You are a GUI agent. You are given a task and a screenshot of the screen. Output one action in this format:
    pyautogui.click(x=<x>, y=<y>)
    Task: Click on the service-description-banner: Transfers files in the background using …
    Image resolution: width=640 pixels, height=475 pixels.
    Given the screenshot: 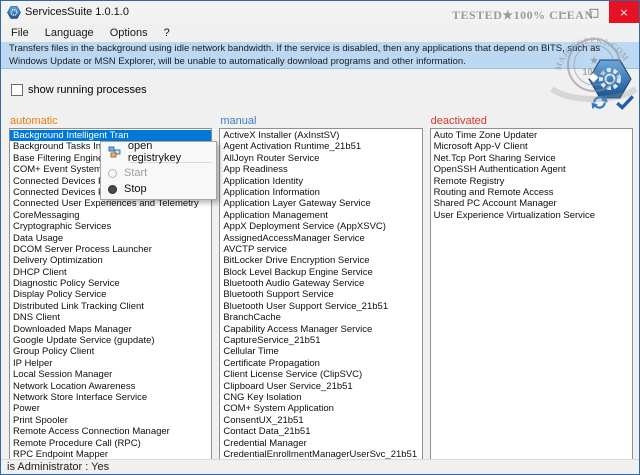 What is the action you would take?
    pyautogui.click(x=320, y=55)
    